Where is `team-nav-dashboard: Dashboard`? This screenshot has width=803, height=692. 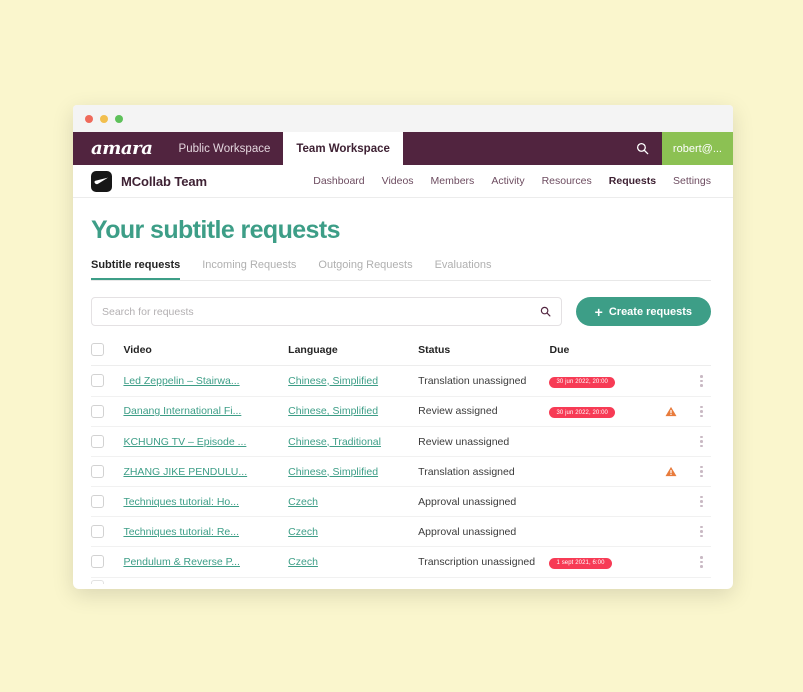 team-nav-dashboard: Dashboard is located at coordinates (338, 181).